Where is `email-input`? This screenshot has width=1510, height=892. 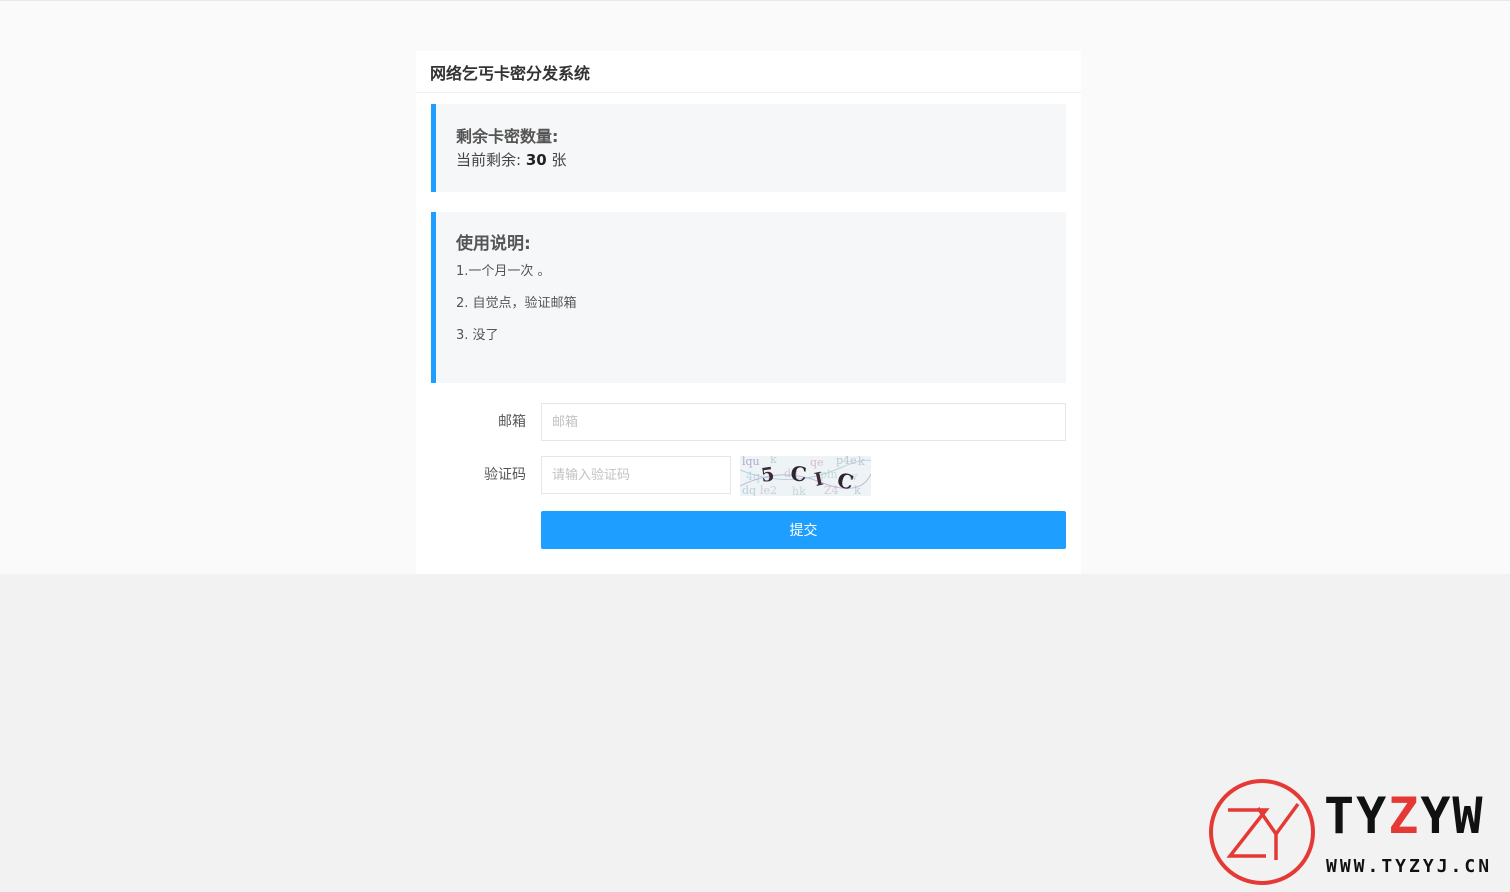
email-input is located at coordinates (803, 422).